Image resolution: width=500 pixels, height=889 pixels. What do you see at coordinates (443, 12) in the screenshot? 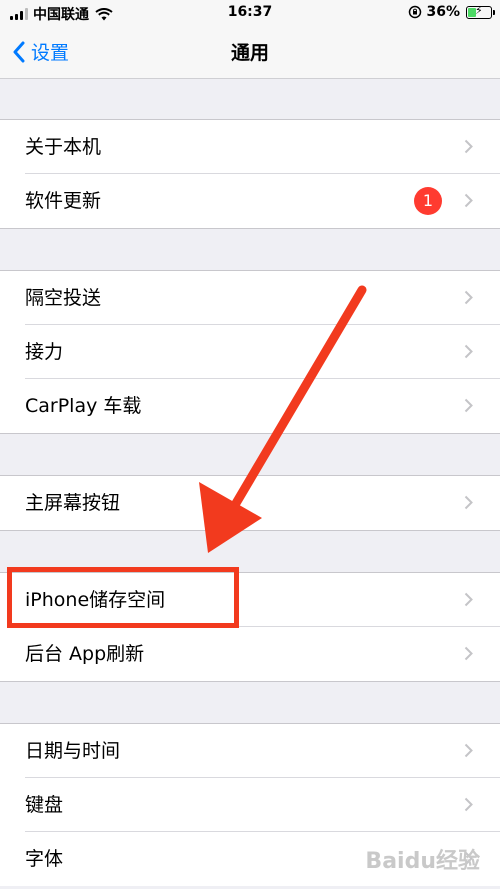
I see `battery-percent: 36%` at bounding box center [443, 12].